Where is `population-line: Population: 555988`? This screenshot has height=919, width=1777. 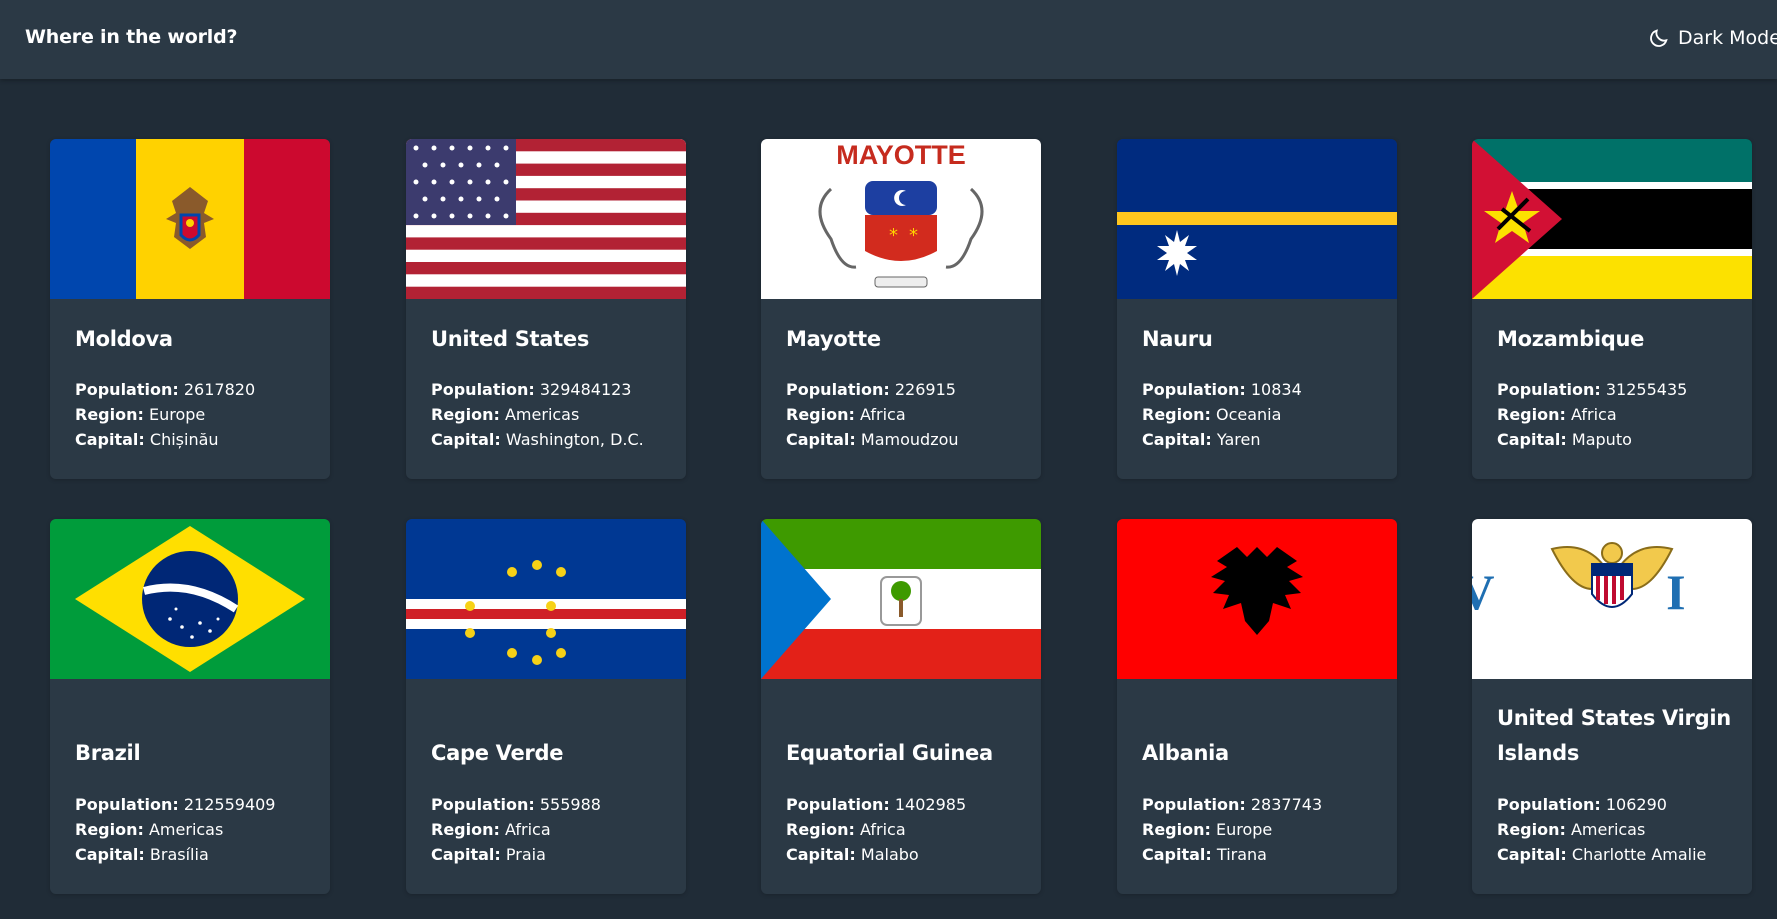
population-line: Population: 555988 is located at coordinates (554, 804).